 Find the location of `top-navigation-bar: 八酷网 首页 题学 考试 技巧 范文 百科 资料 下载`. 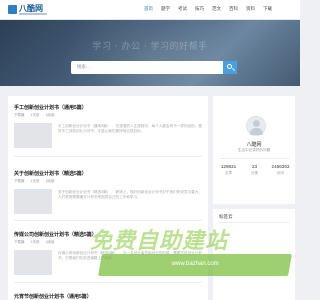

top-navigation-bar: 八酷网 首页 题学 考试 技巧 范文 百科 资料 下载 is located at coordinates (150, 10).